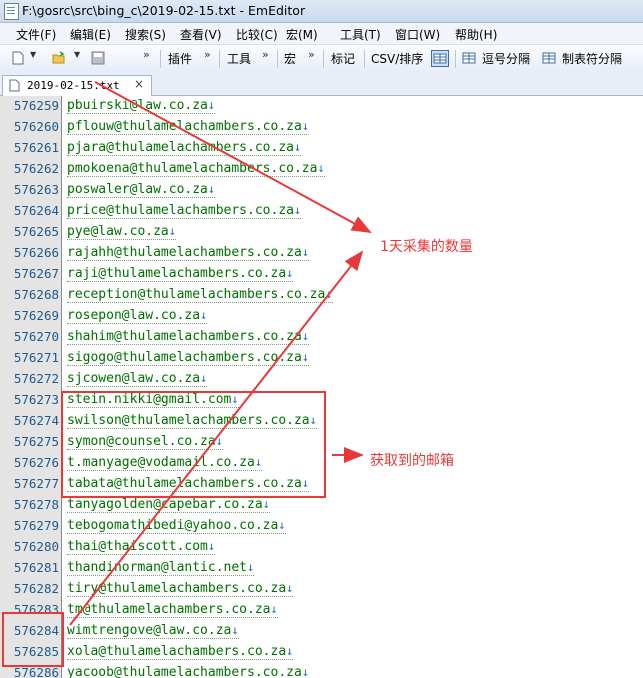 The image size is (643, 678). What do you see at coordinates (321, 253) in the screenshot?
I see `editor-line: 576266 rajahh@thulamelachambers.co.za↓` at bounding box center [321, 253].